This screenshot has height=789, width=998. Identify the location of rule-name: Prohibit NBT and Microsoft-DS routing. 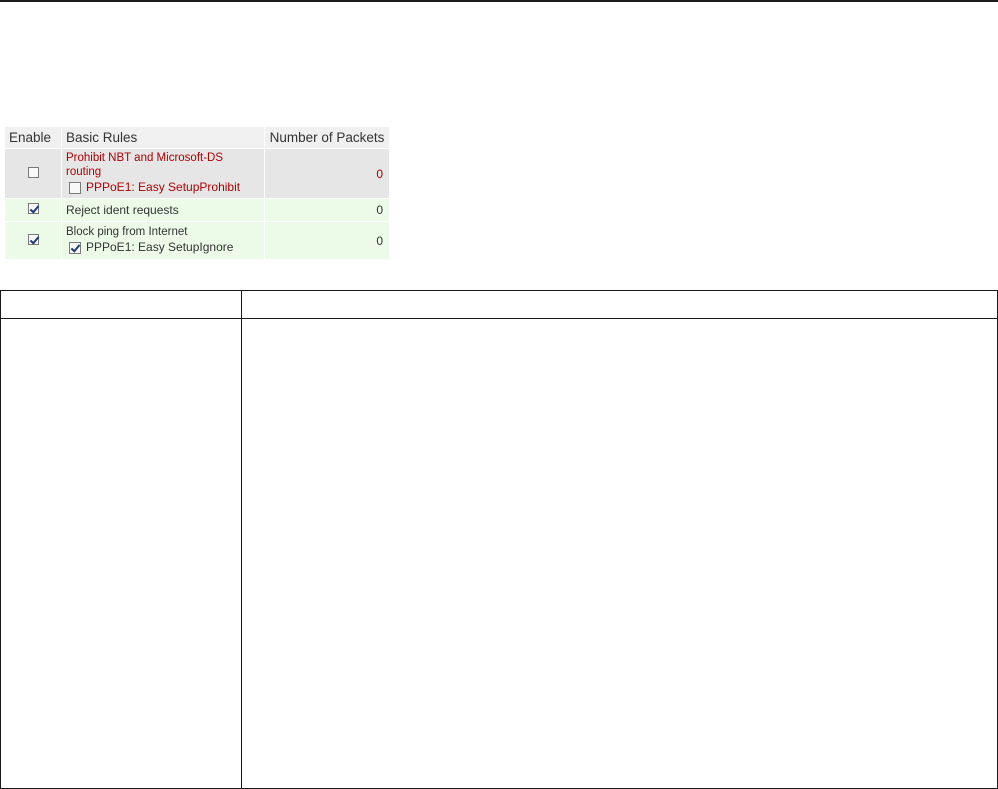
(145, 165).